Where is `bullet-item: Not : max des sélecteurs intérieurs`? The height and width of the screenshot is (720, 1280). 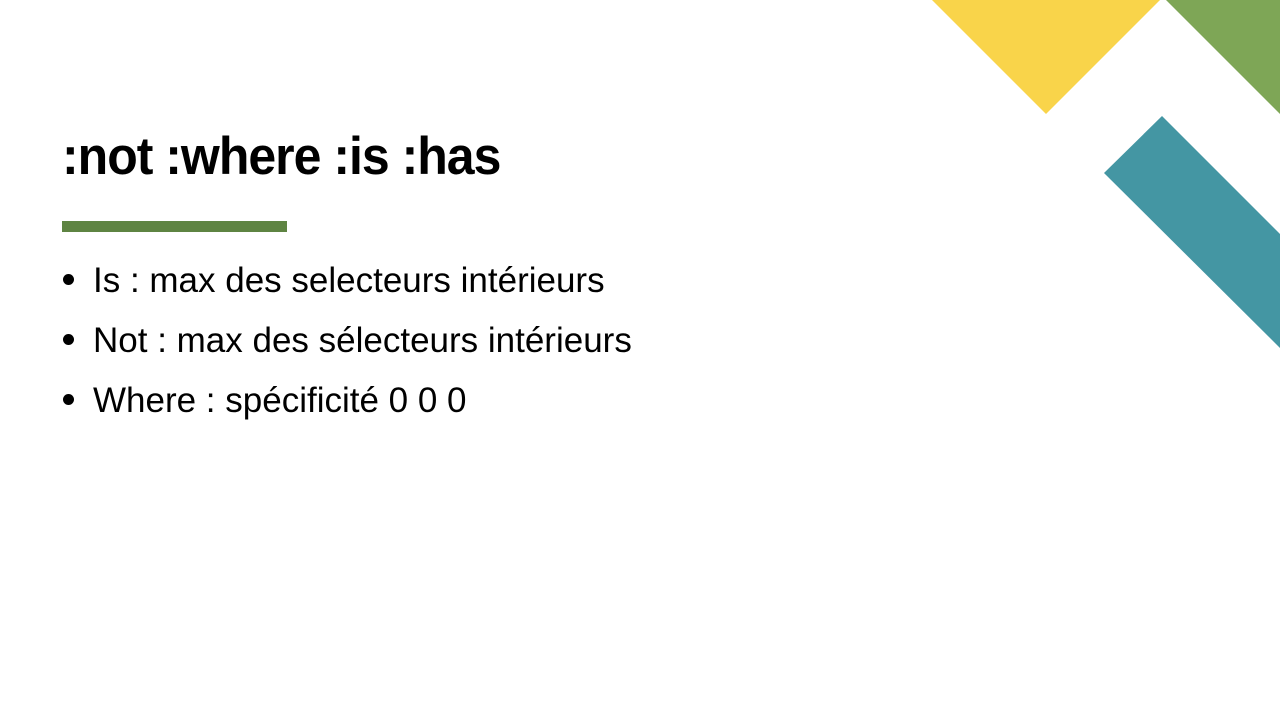
bullet-item: Not : max des sélecteurs intérieurs is located at coordinates (347, 342).